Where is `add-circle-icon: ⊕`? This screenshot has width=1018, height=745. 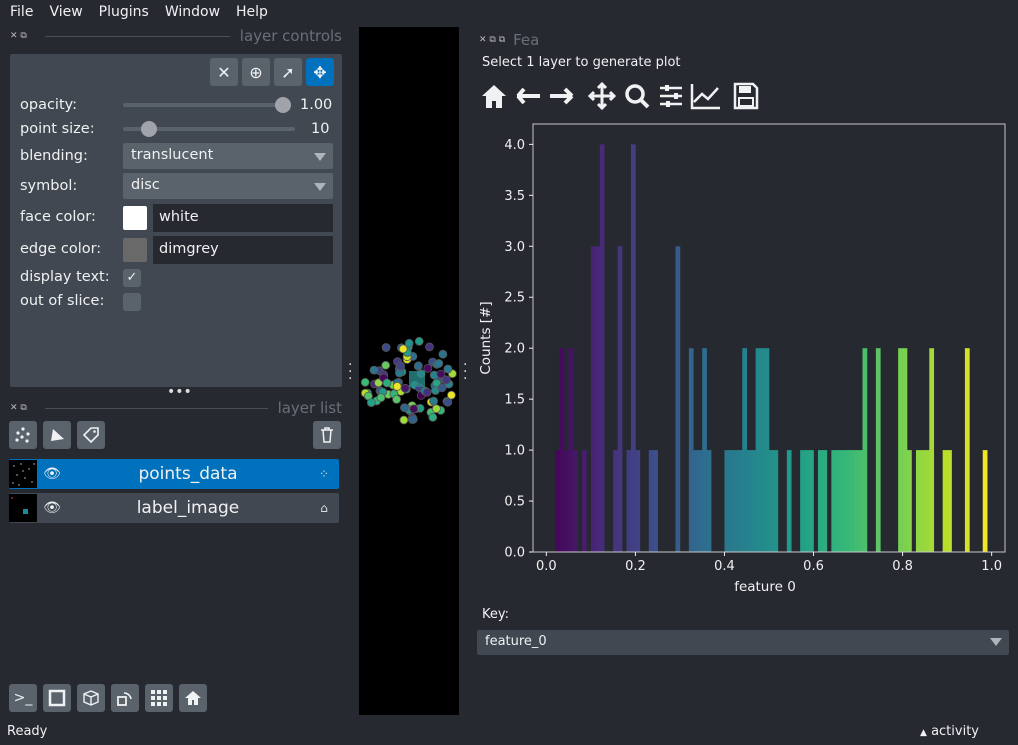
add-circle-icon: ⊕ is located at coordinates (256, 72).